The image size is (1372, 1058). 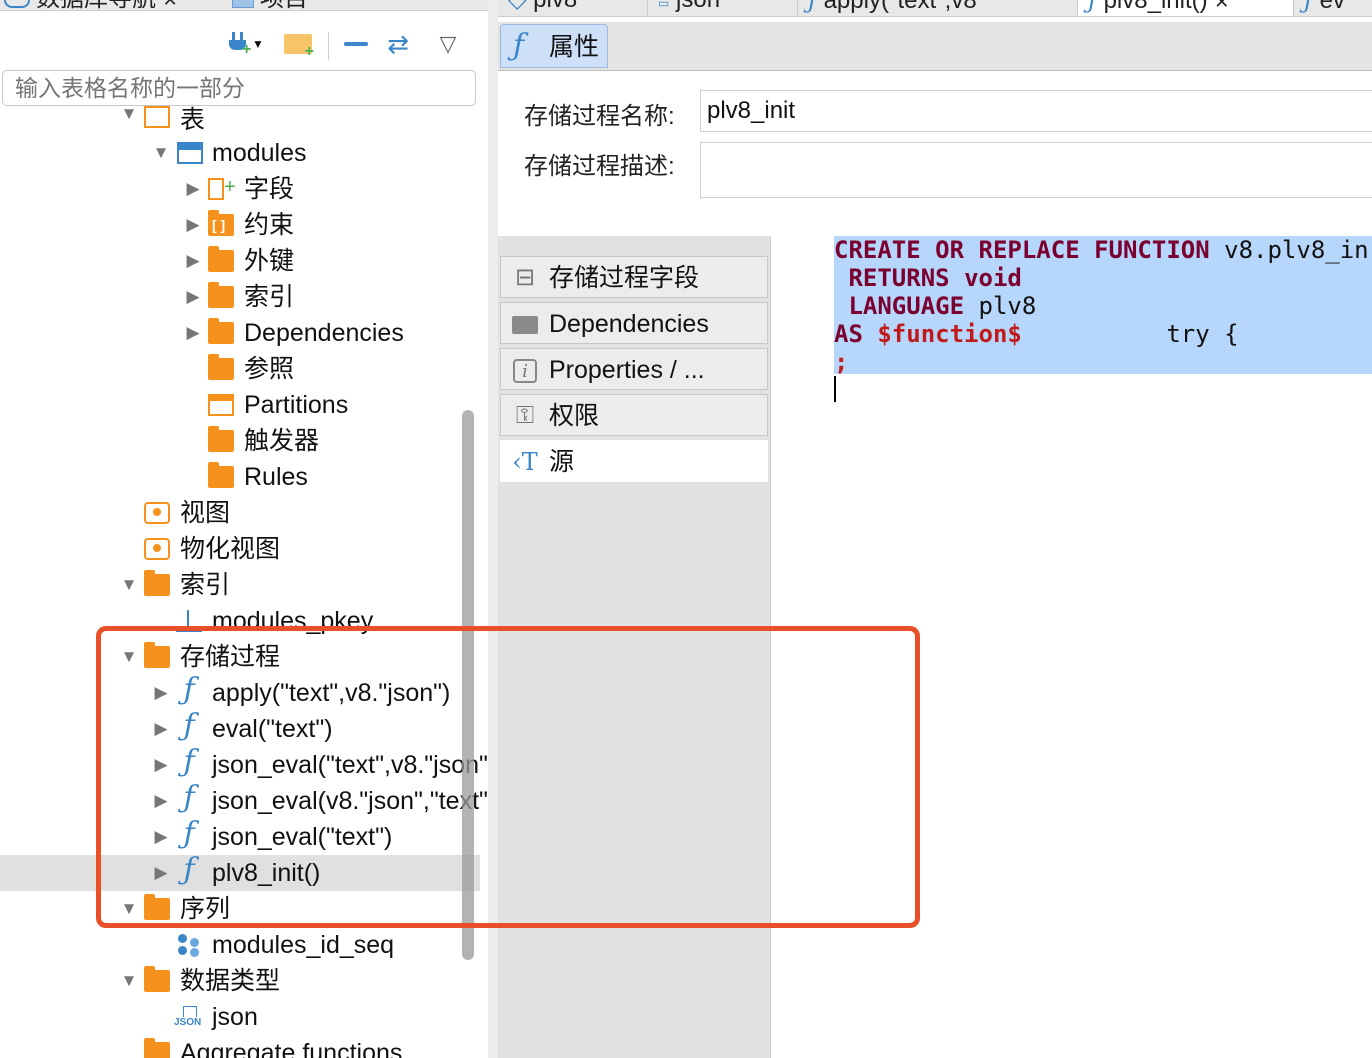 I want to click on info-icon: i, so click(x=525, y=370).